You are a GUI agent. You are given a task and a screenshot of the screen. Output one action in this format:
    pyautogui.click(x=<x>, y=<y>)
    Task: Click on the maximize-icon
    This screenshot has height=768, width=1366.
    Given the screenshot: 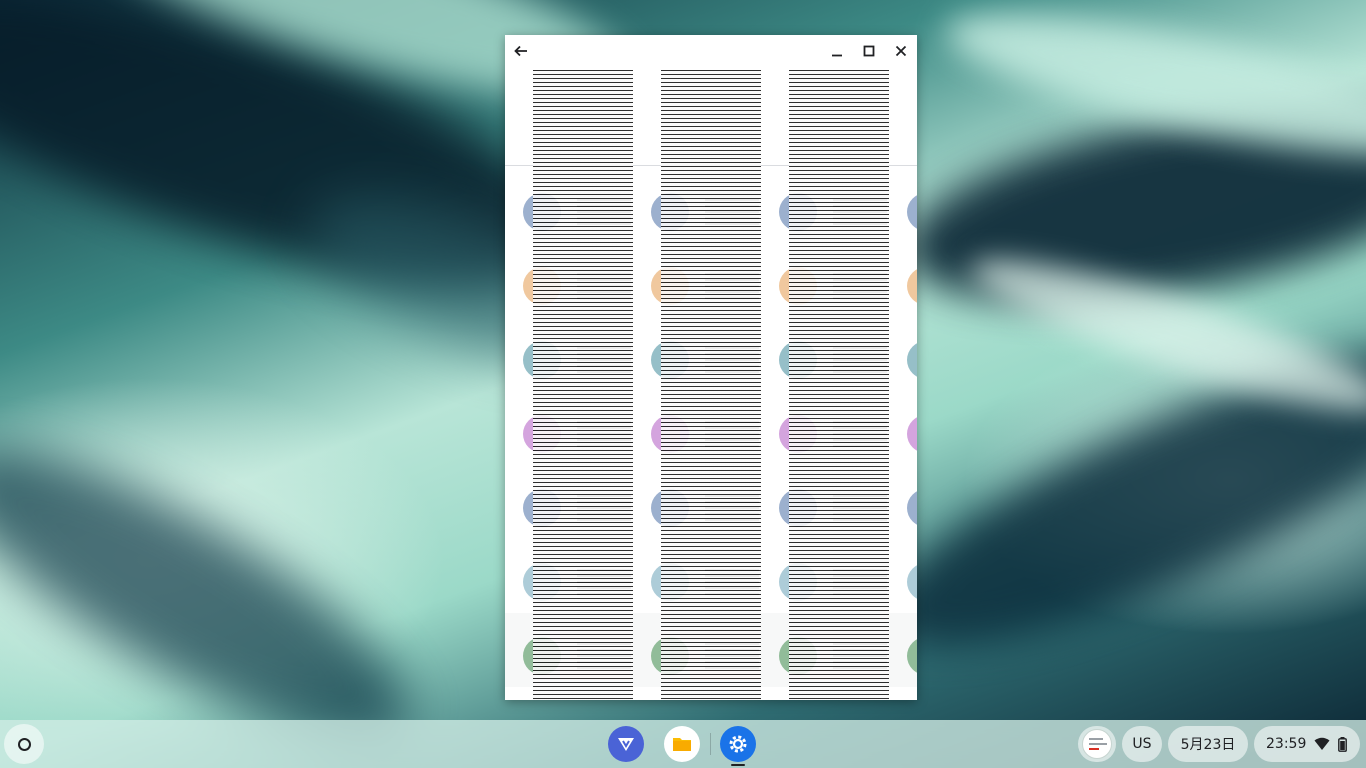 What is the action you would take?
    pyautogui.click(x=869, y=51)
    